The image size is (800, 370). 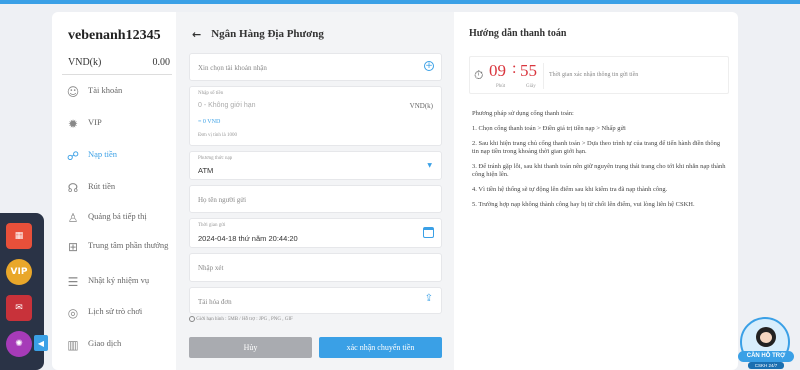 What do you see at coordinates (380, 347) in the screenshot?
I see `confirm-transfer-button: xác nhận chuyển tiền` at bounding box center [380, 347].